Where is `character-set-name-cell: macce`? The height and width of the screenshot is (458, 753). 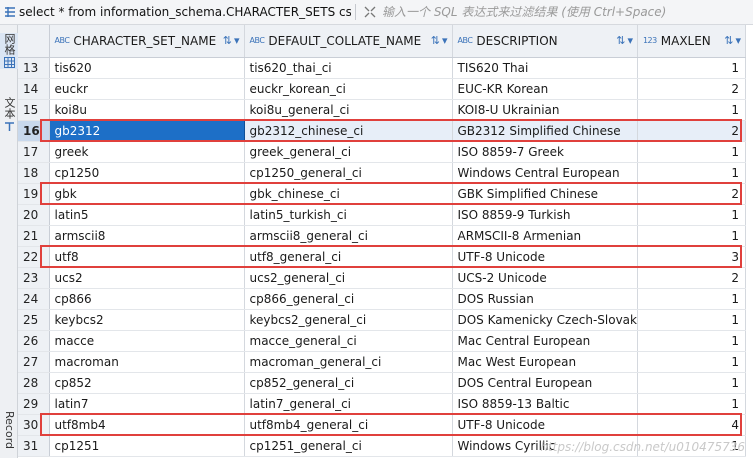 character-set-name-cell: macce is located at coordinates (147, 341).